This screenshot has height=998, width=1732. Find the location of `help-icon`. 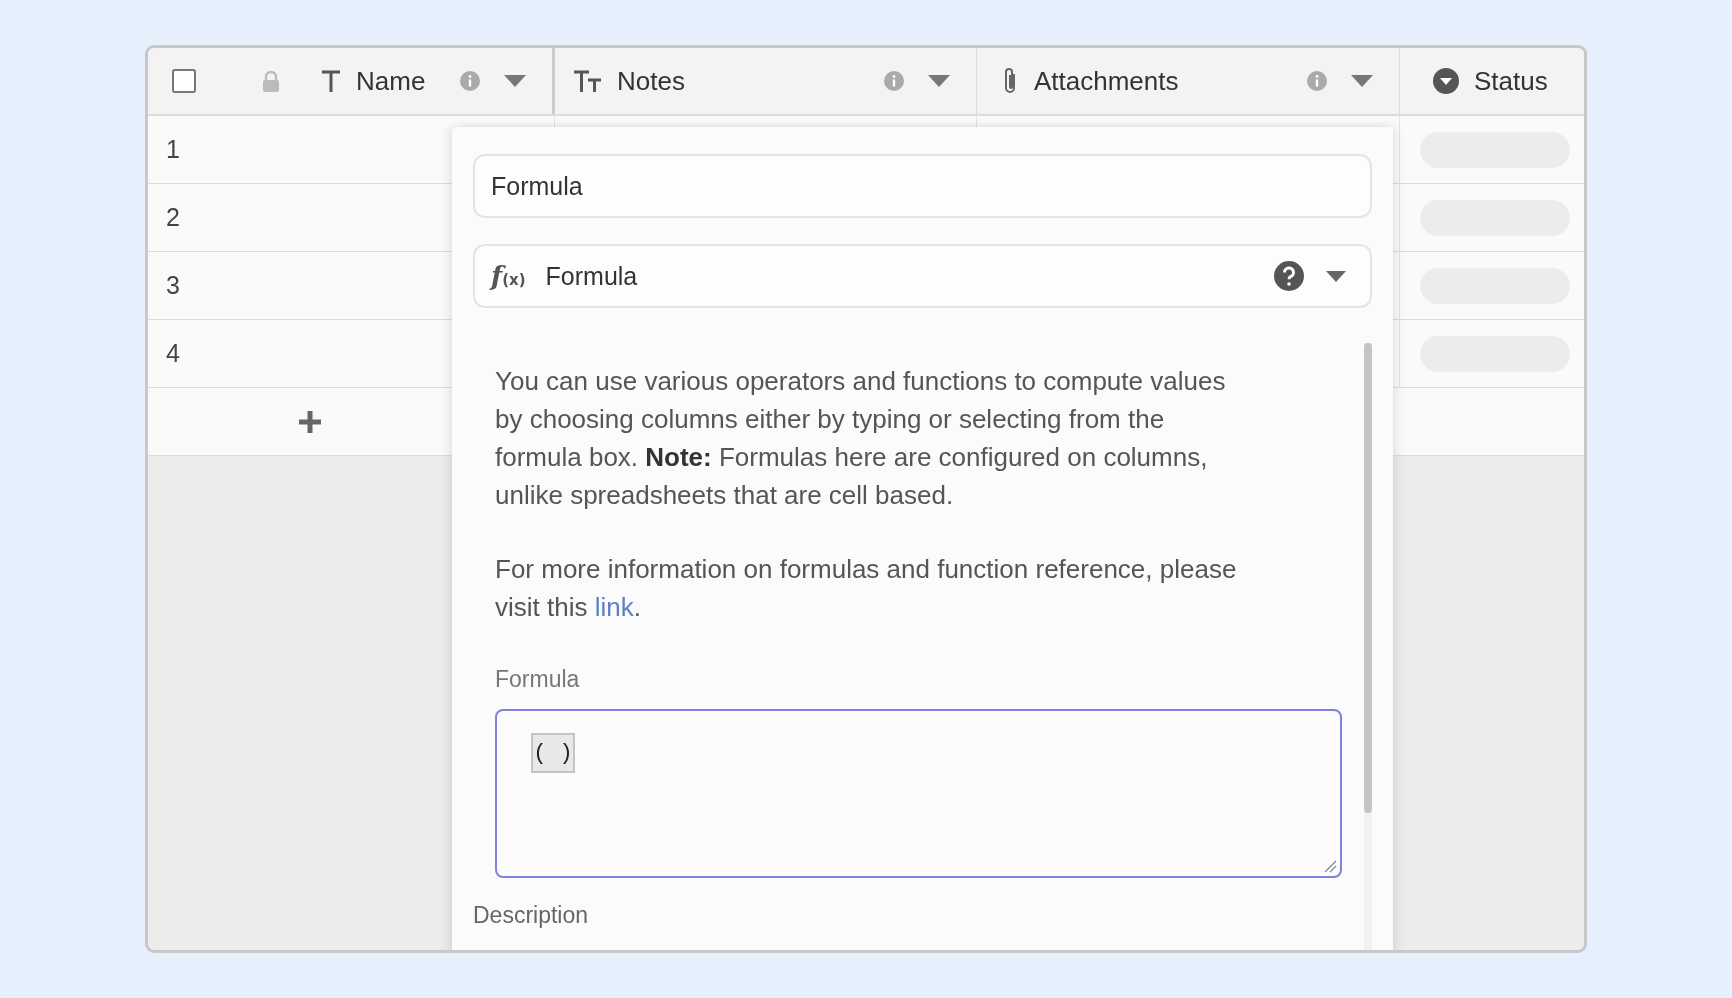

help-icon is located at coordinates (1289, 276).